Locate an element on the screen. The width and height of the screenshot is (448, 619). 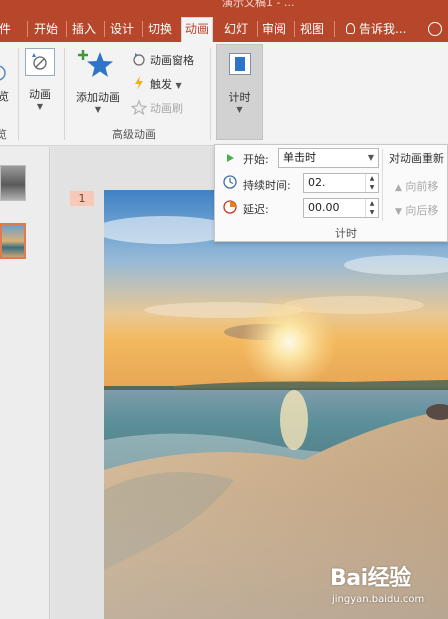
duration-label: 持续时间: is located at coordinates (267, 185).